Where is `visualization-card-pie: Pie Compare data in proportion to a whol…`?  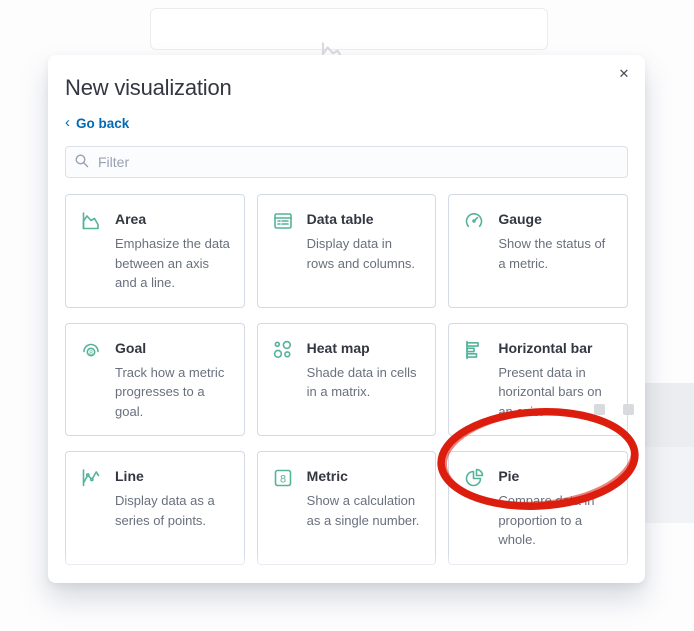 visualization-card-pie: Pie Compare data in proportion to a whol… is located at coordinates (538, 508).